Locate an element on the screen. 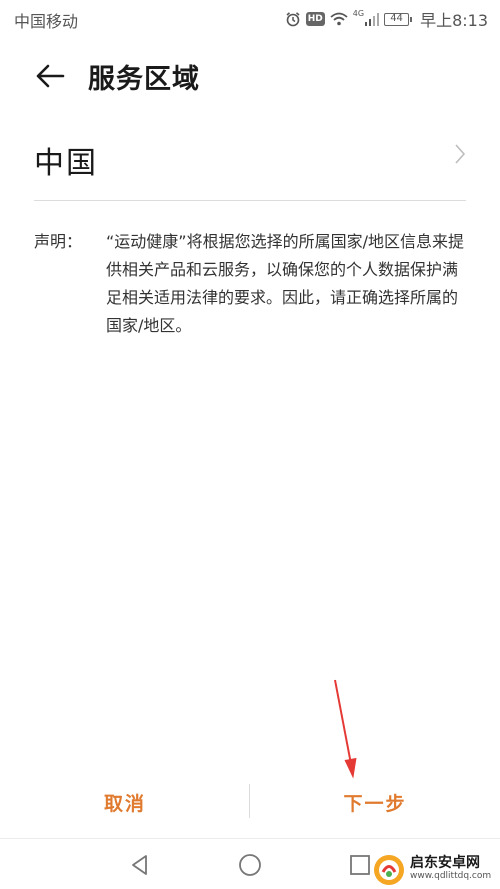 The image size is (500, 889). arrow-left-icon is located at coordinates (50, 76).